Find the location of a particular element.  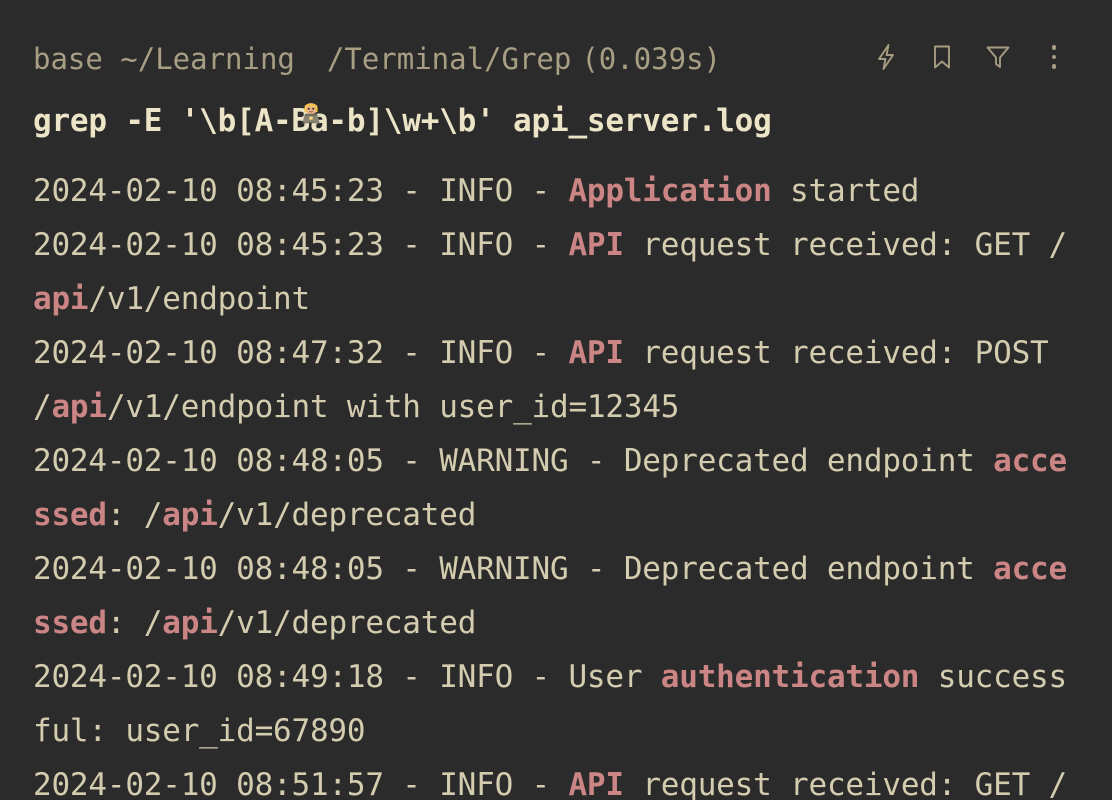

log-text: /v1/endpoint with user_id=12345 is located at coordinates (393, 407).